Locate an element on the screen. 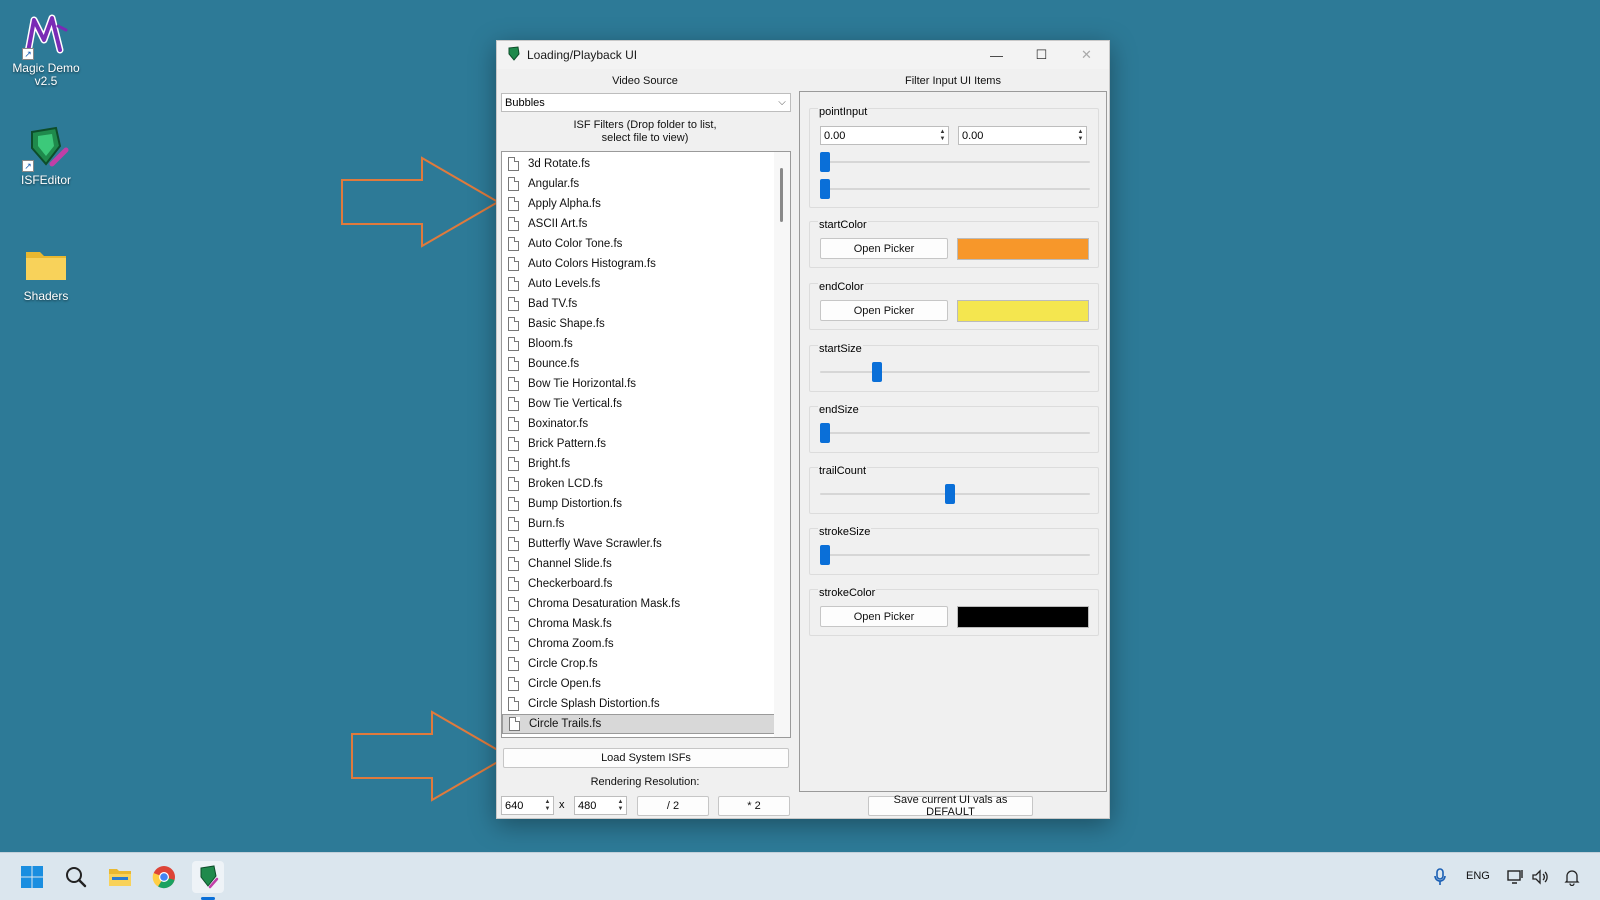 The image size is (1600, 900). list-item: Bright.fs is located at coordinates (638, 464).